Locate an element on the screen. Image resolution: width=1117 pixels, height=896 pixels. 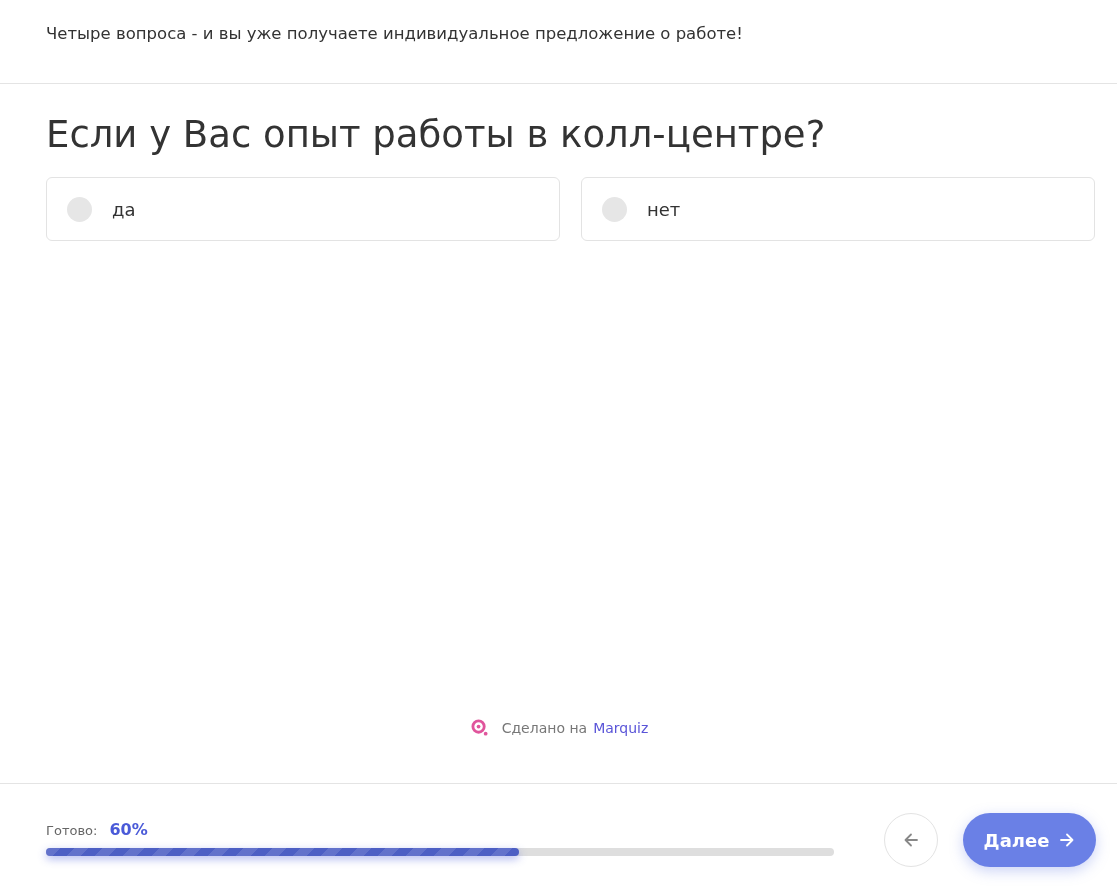
credit-text: Сделано на is located at coordinates (544, 727).